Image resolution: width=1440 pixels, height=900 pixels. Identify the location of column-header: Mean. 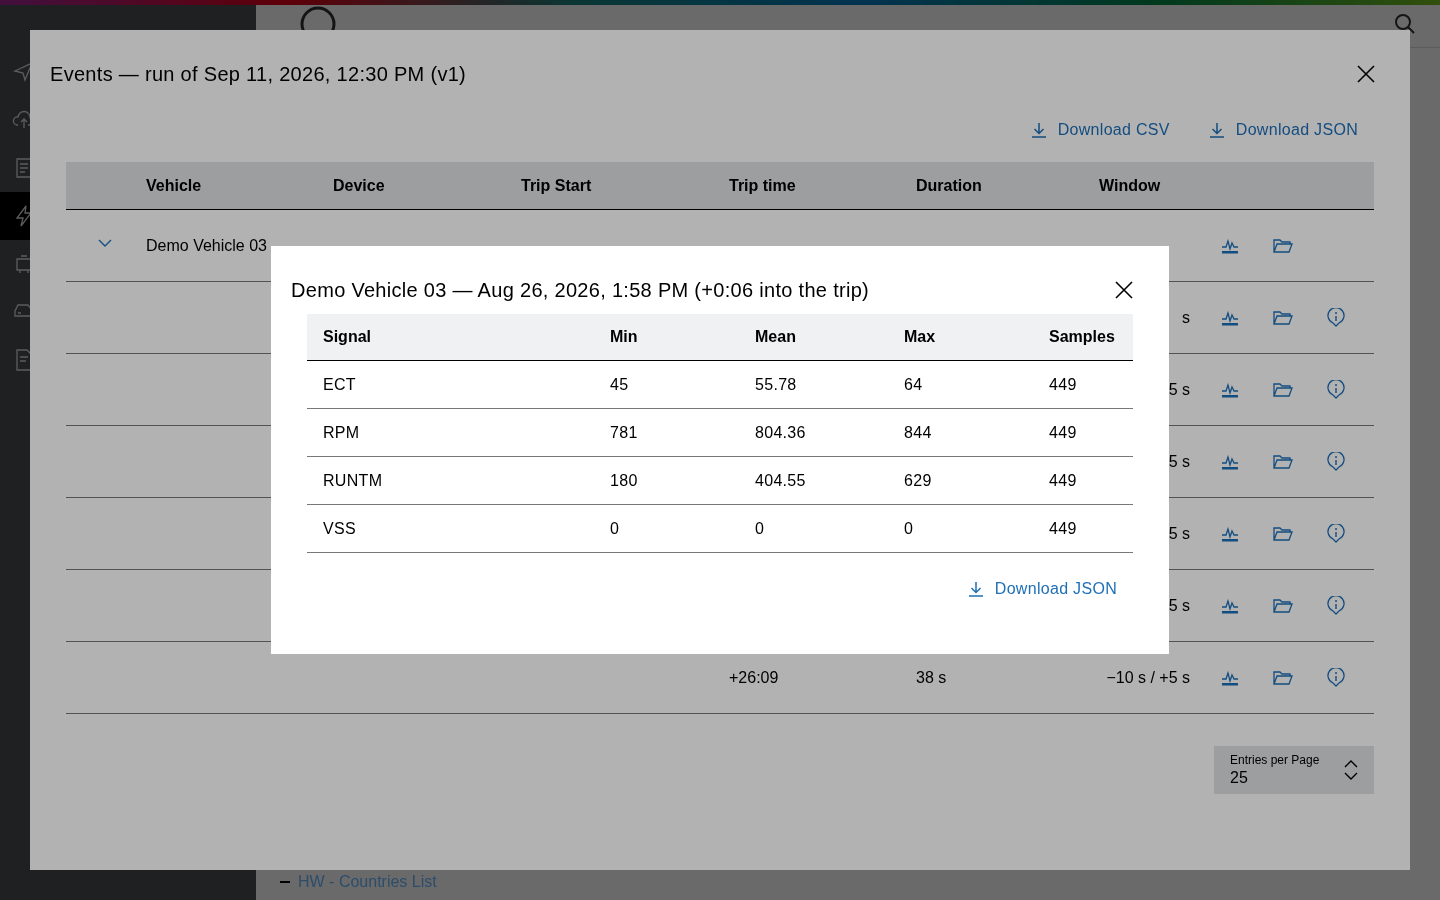
(776, 337).